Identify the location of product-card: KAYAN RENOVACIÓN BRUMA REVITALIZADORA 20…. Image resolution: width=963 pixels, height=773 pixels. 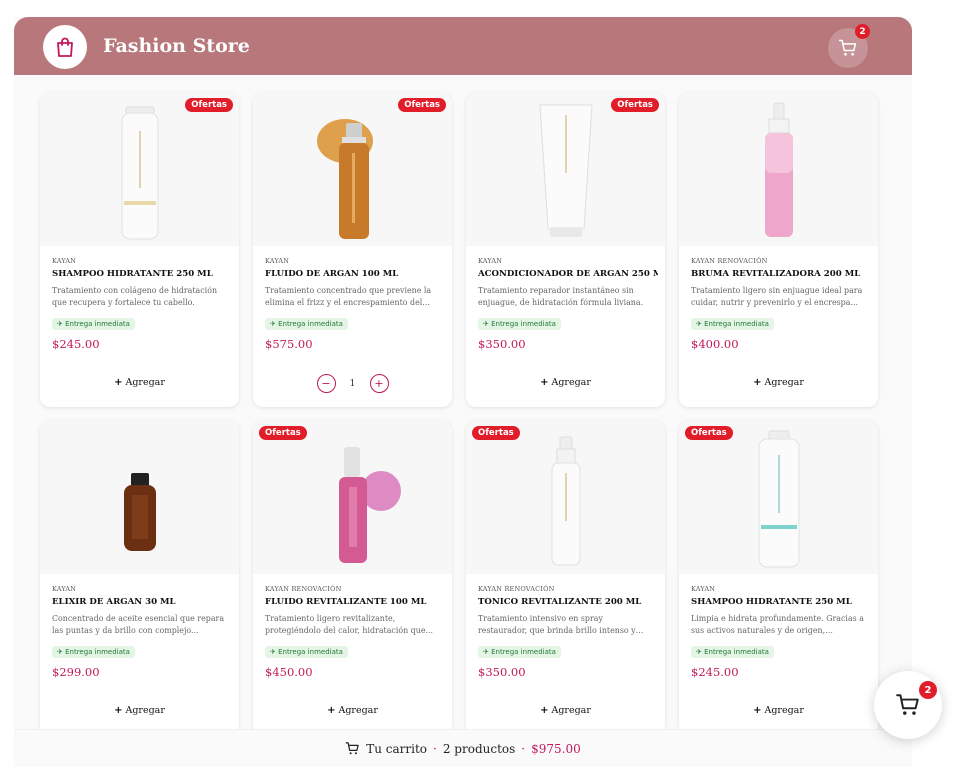
(778, 250).